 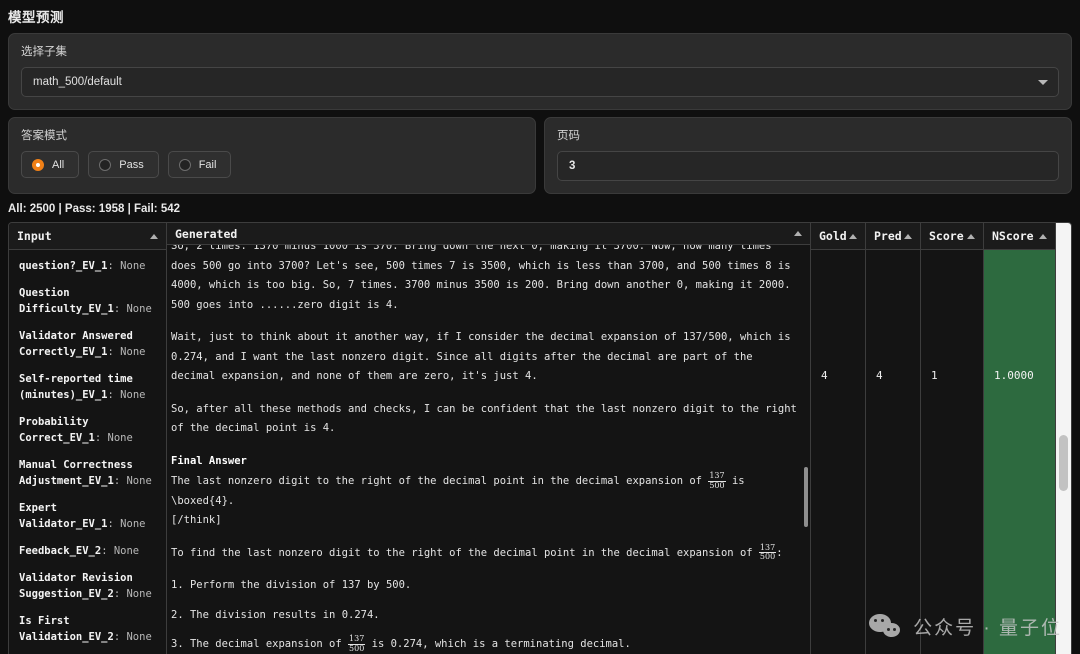 What do you see at coordinates (272, 166) in the screenshot?
I see `answer-mode-radio-group: All Pass Fail` at bounding box center [272, 166].